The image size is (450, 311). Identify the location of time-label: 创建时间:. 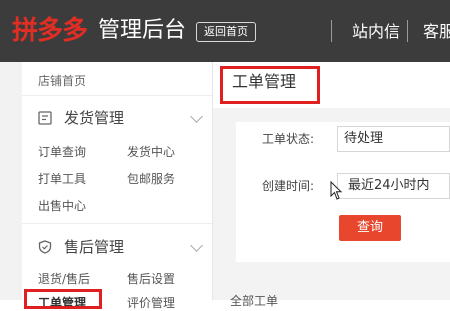
(288, 186).